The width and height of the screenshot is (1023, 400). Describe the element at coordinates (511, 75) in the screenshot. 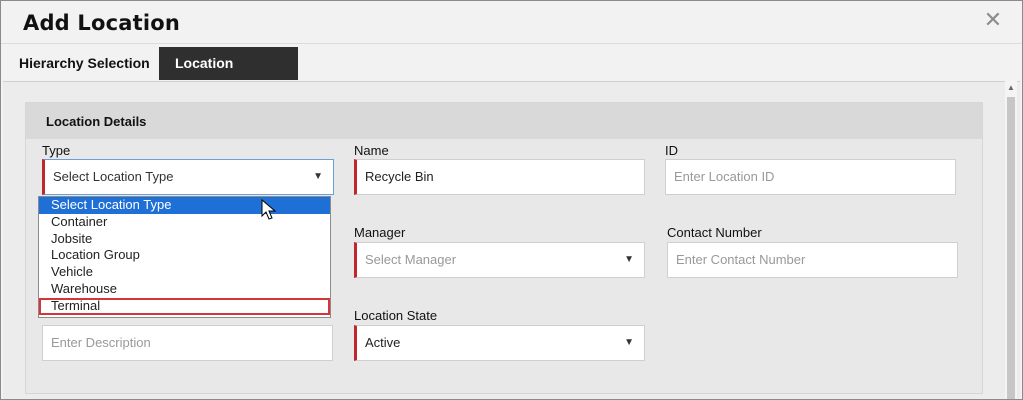

I see `tab-bar: Hierarchy Selection Location Details` at that location.